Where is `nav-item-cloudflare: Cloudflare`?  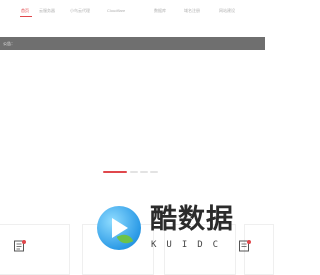
nav-item-cloudflare: Cloudflare is located at coordinates (116, 10).